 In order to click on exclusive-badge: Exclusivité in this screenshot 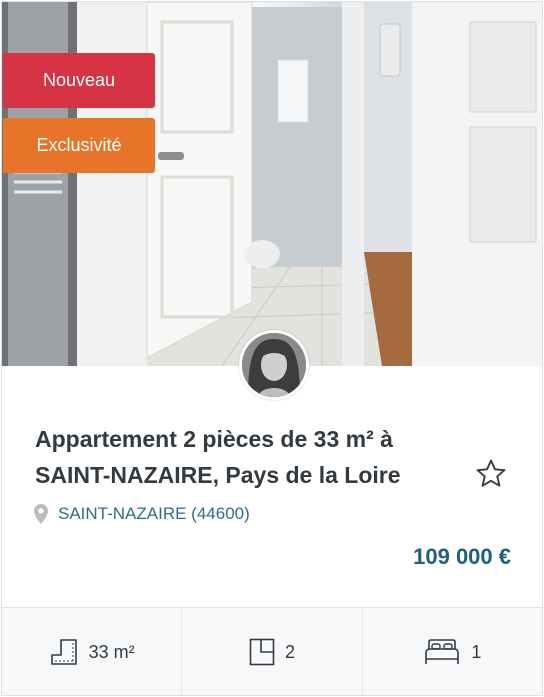, I will do `click(79, 145)`.